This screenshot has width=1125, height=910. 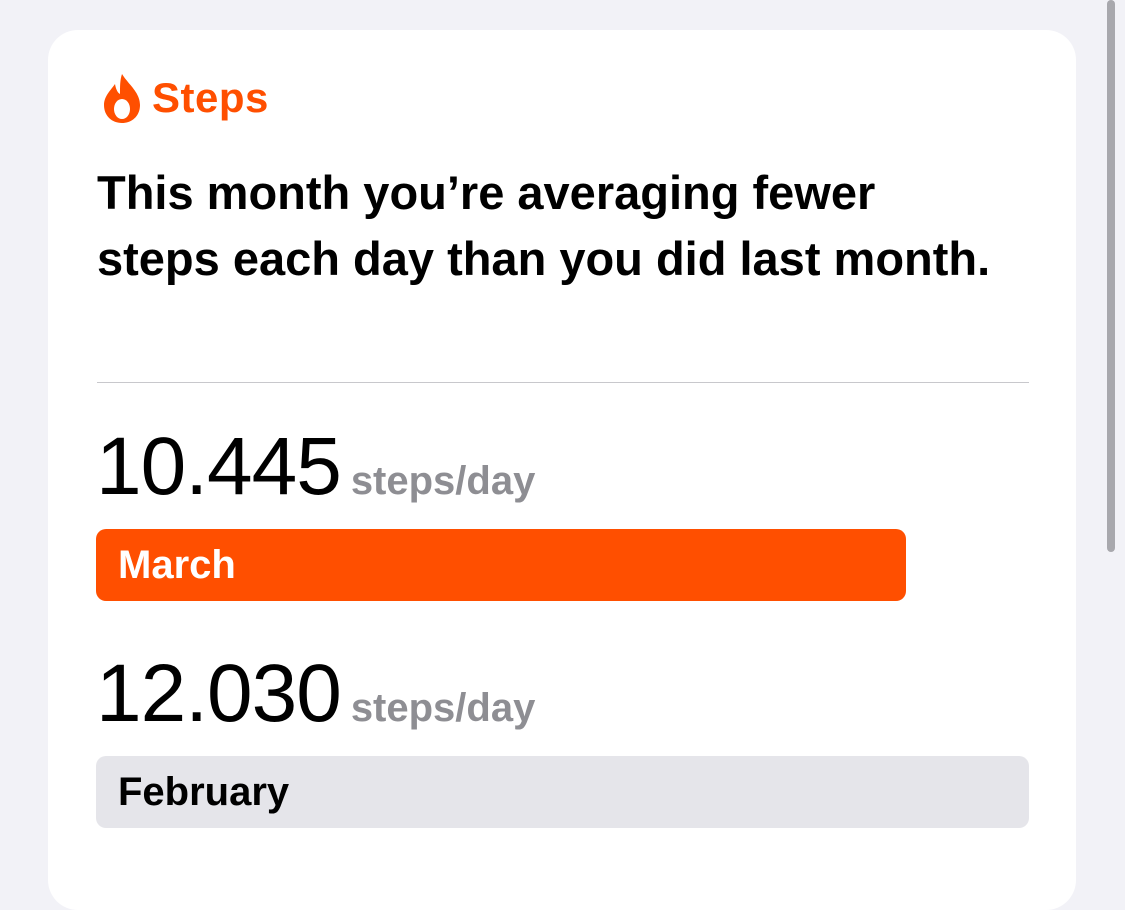 What do you see at coordinates (177, 564) in the screenshot?
I see `current-month-label: March` at bounding box center [177, 564].